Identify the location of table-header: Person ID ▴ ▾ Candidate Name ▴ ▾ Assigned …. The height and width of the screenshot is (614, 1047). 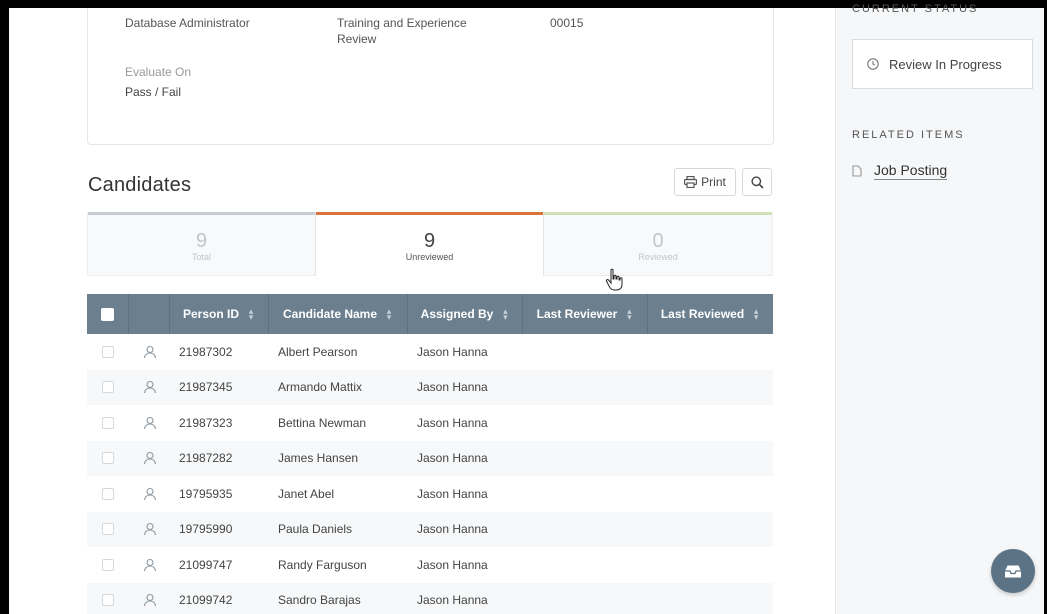
(430, 314).